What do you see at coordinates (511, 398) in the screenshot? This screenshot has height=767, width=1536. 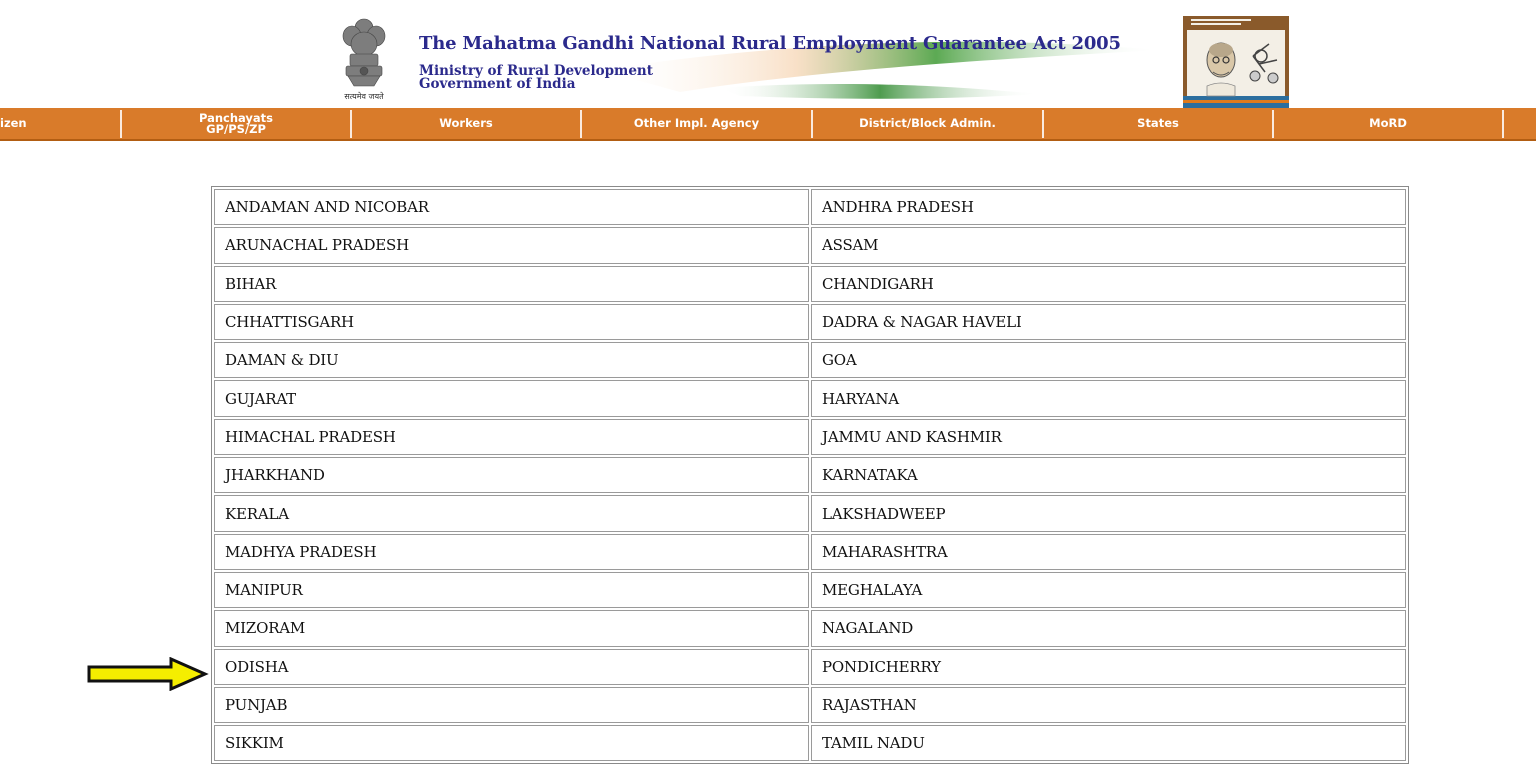 I see `state-link: GUJARAT` at bounding box center [511, 398].